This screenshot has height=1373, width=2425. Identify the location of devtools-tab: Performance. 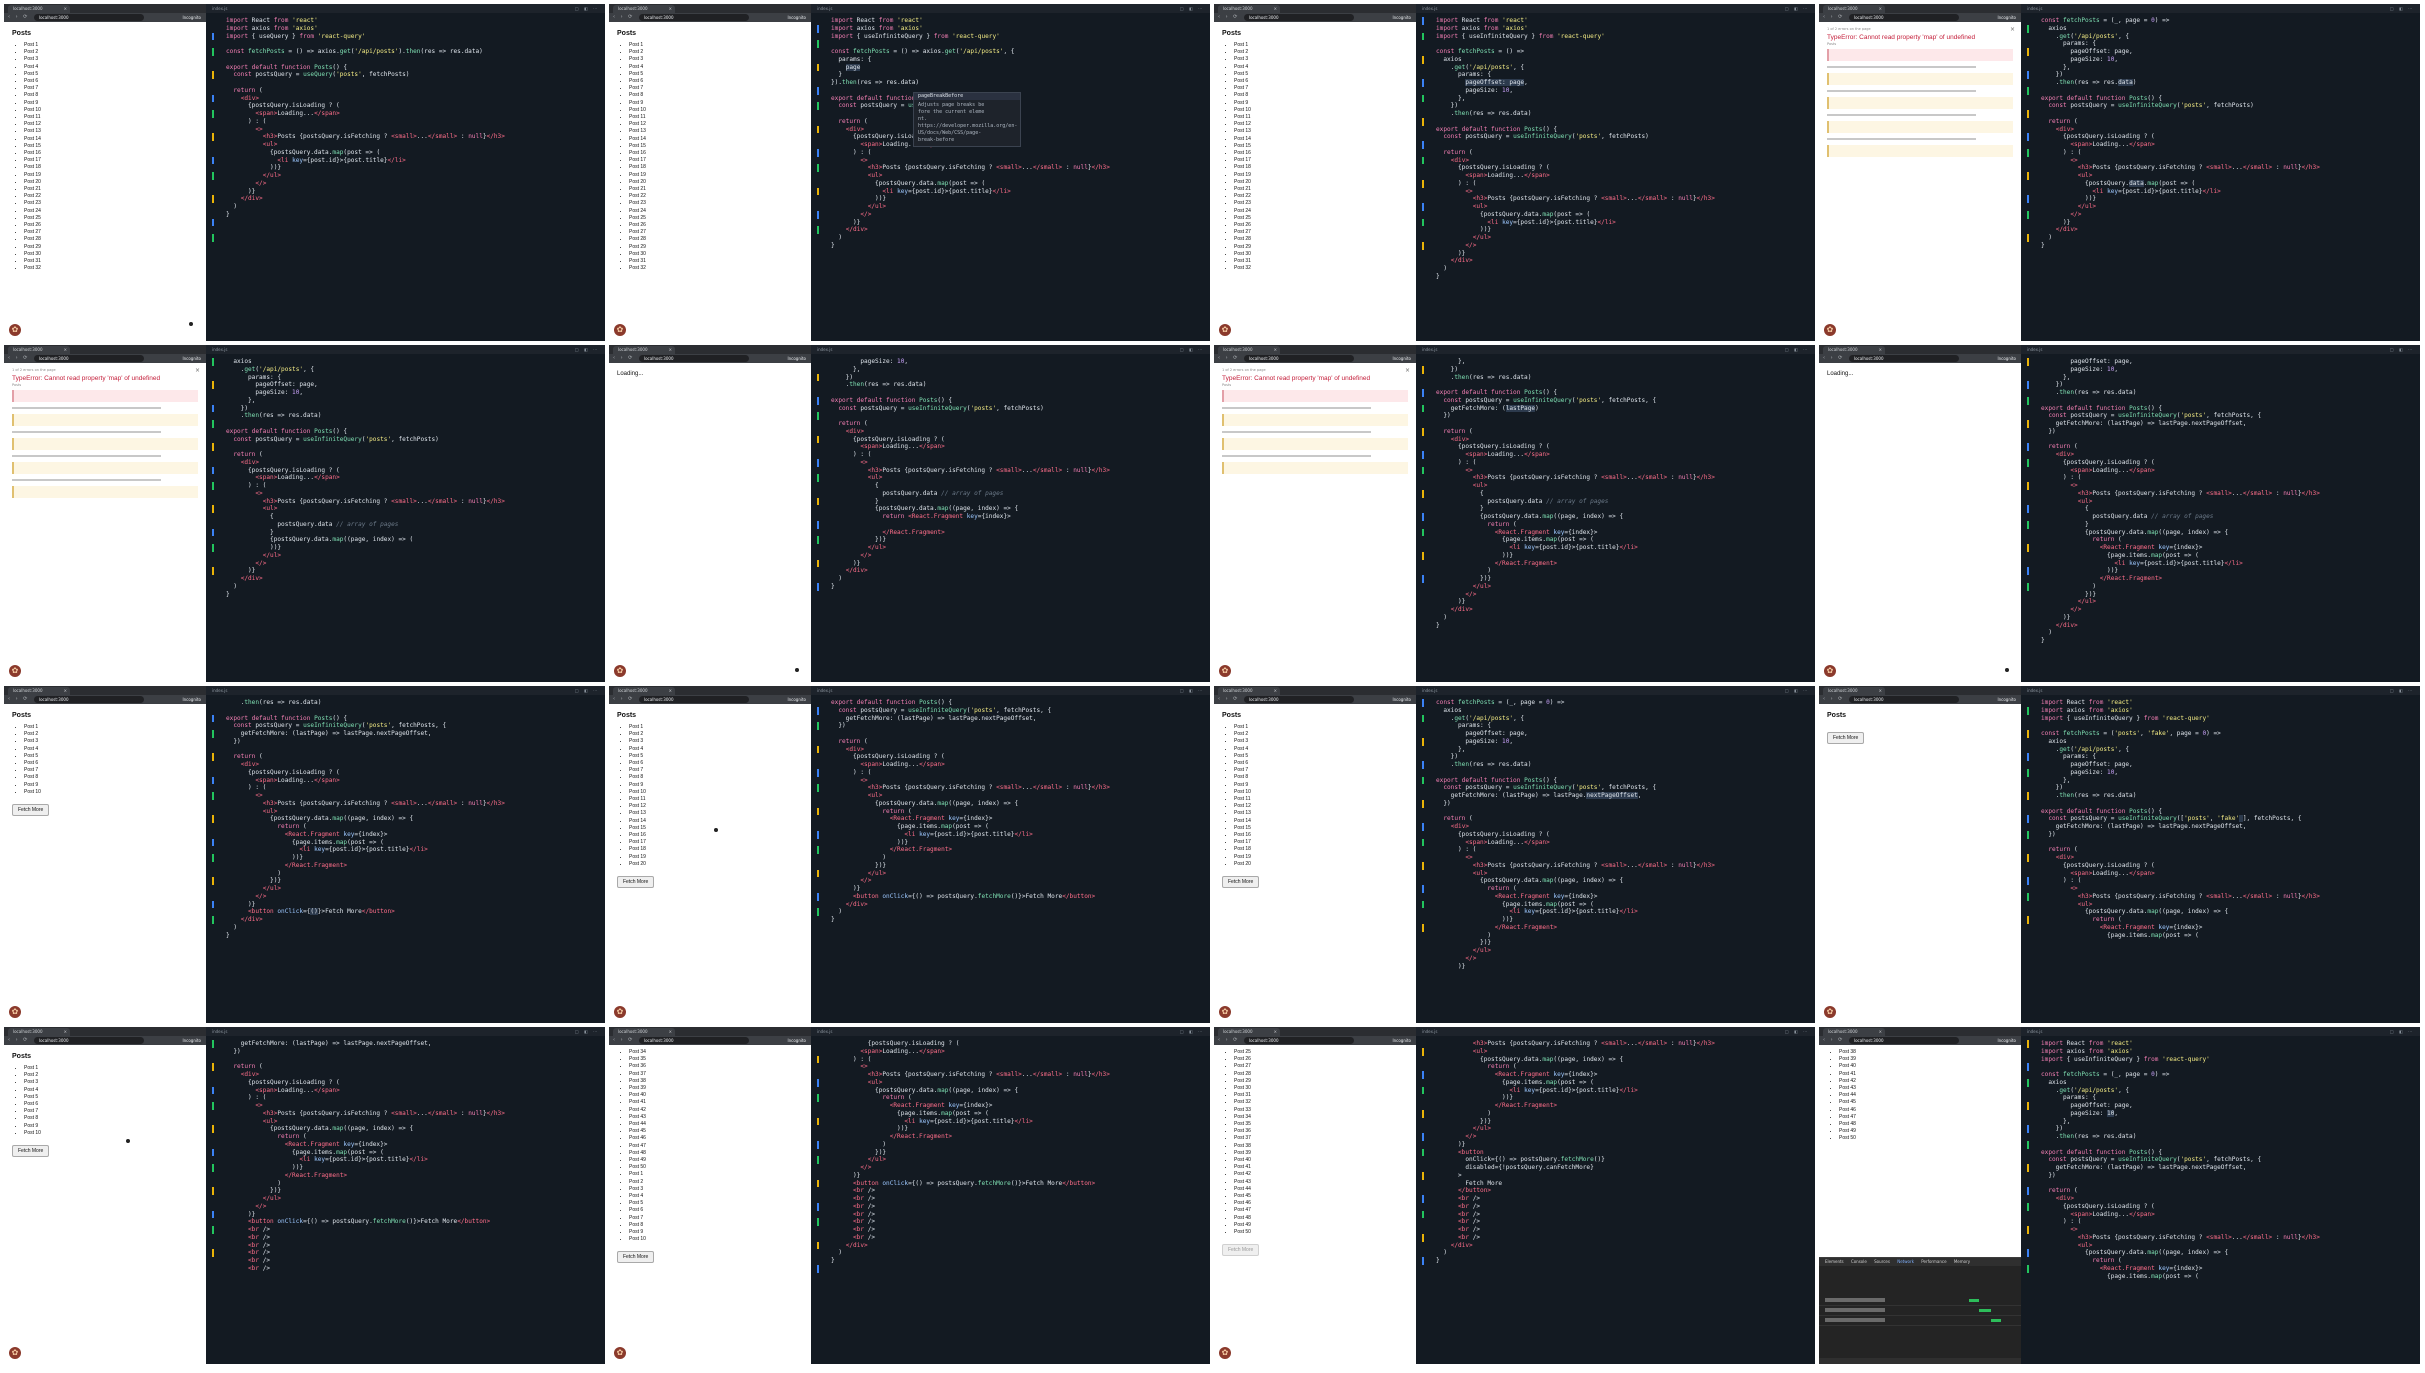
(1933, 1261).